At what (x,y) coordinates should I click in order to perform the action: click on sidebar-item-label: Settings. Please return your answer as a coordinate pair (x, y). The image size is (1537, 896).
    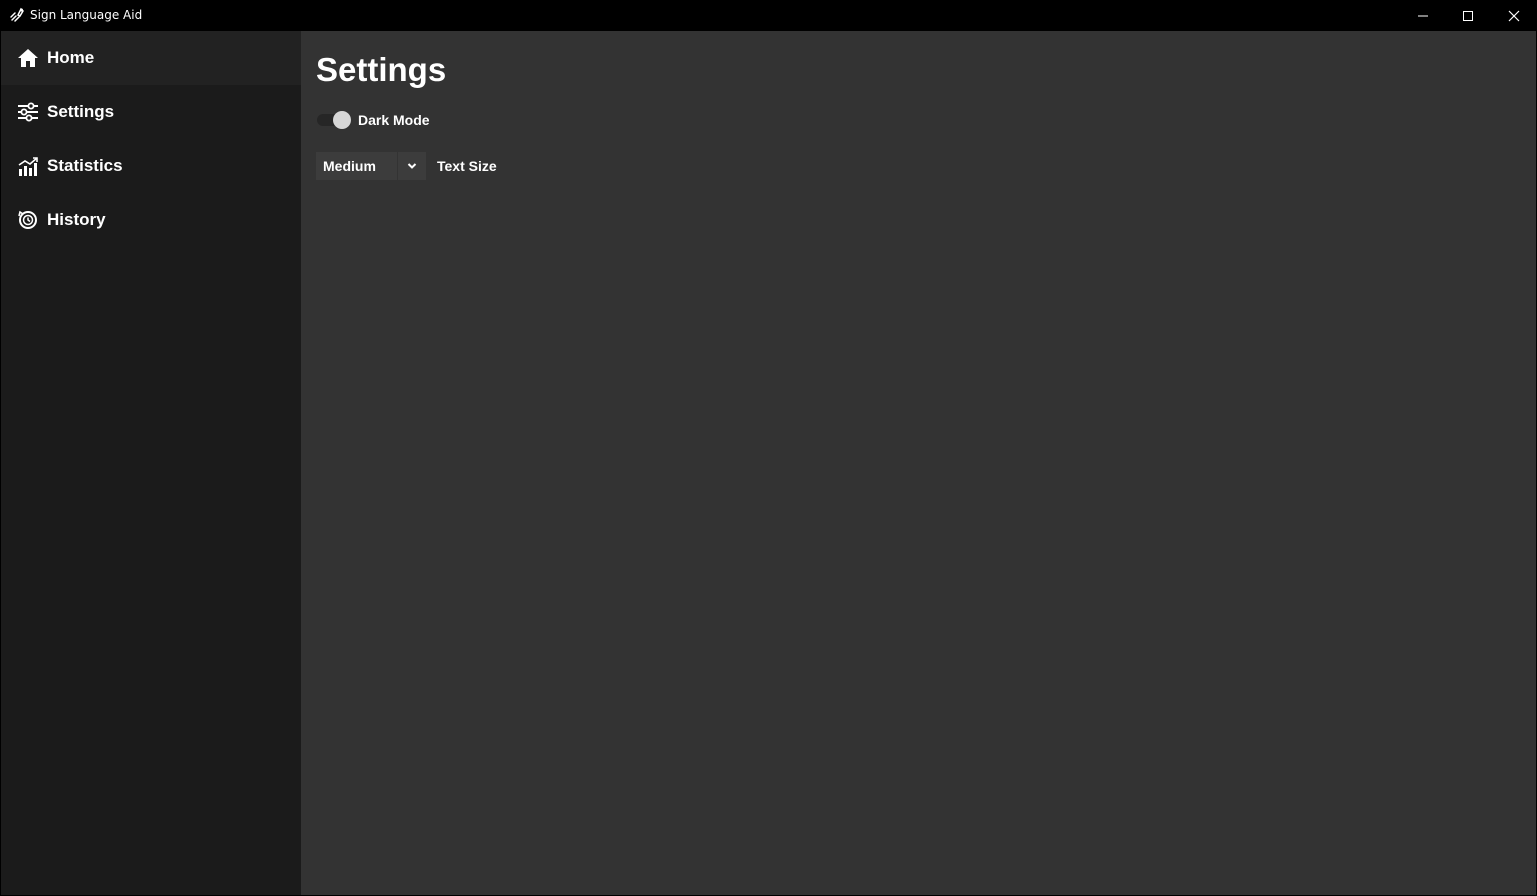
    Looking at the image, I should click on (81, 111).